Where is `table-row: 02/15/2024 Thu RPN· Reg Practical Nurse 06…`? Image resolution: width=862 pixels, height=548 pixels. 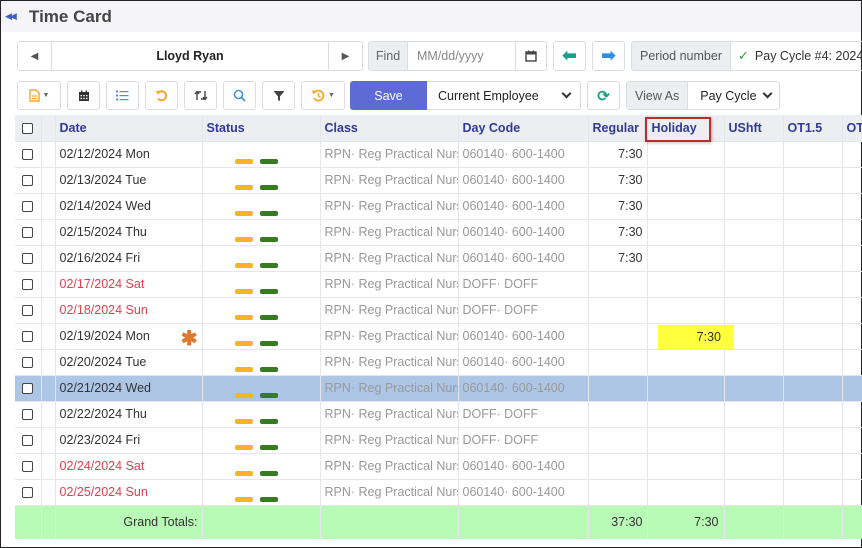
table-row: 02/15/2024 Thu RPN· Reg Practical Nurse 06… is located at coordinates (438, 232).